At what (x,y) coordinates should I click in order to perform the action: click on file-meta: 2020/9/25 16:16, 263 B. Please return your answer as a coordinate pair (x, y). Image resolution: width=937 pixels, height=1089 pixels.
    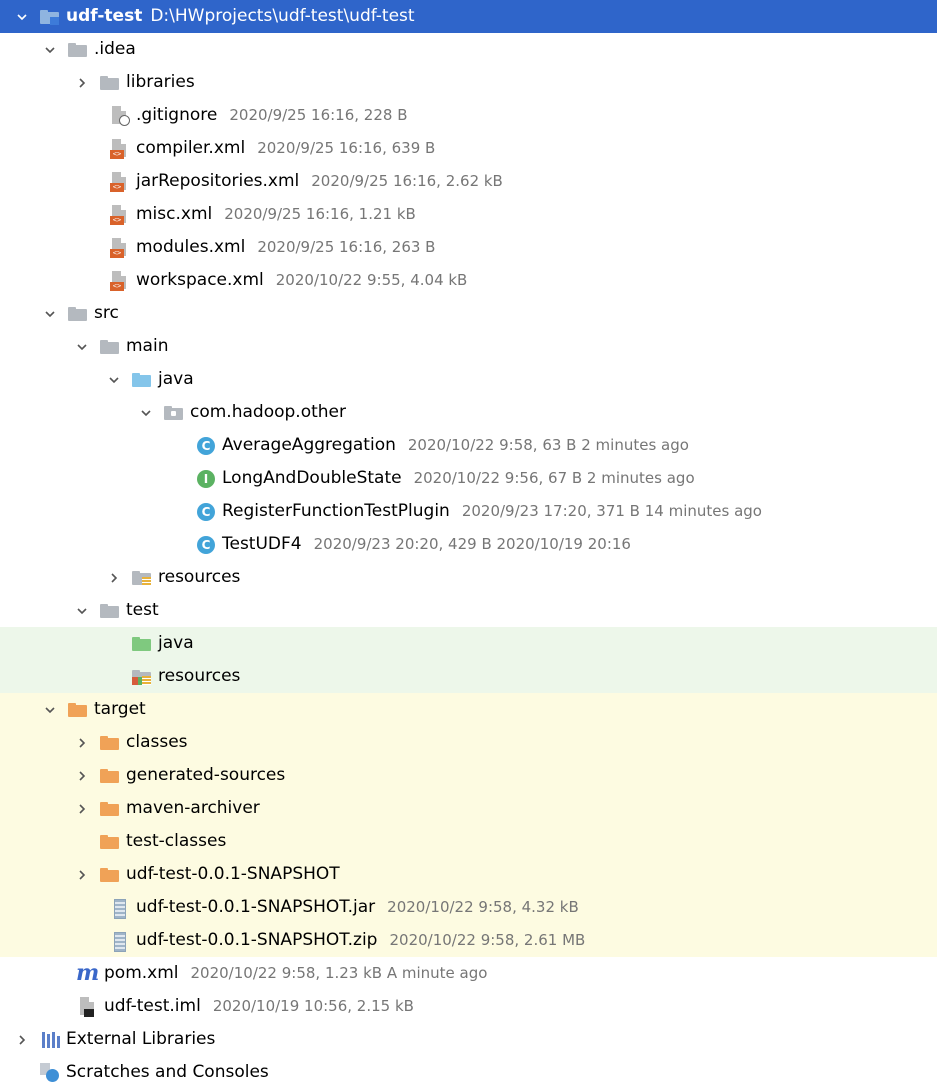
    Looking at the image, I should click on (346, 247).